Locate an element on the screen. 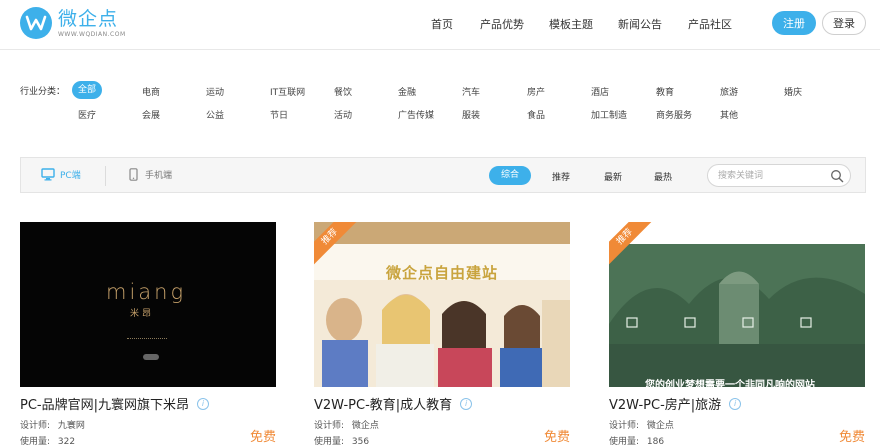 The width and height of the screenshot is (880, 448). search-input is located at coordinates (773, 175).